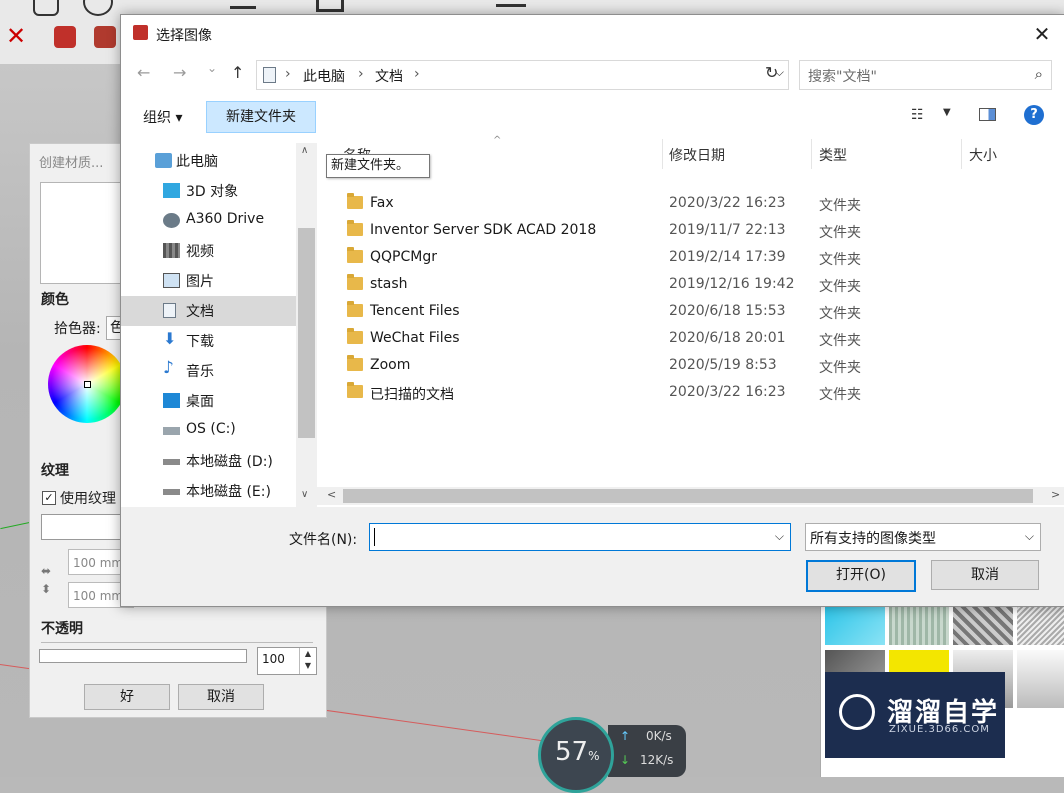 The width and height of the screenshot is (1064, 793). What do you see at coordinates (925, 75) in the screenshot?
I see `search-box: 搜索"文档" ⌕` at bounding box center [925, 75].